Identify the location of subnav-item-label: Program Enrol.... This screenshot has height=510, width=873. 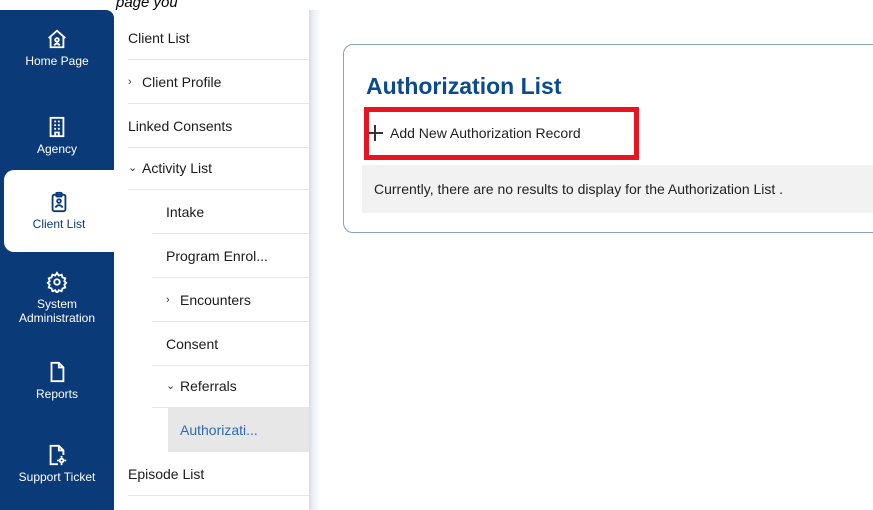
(217, 255).